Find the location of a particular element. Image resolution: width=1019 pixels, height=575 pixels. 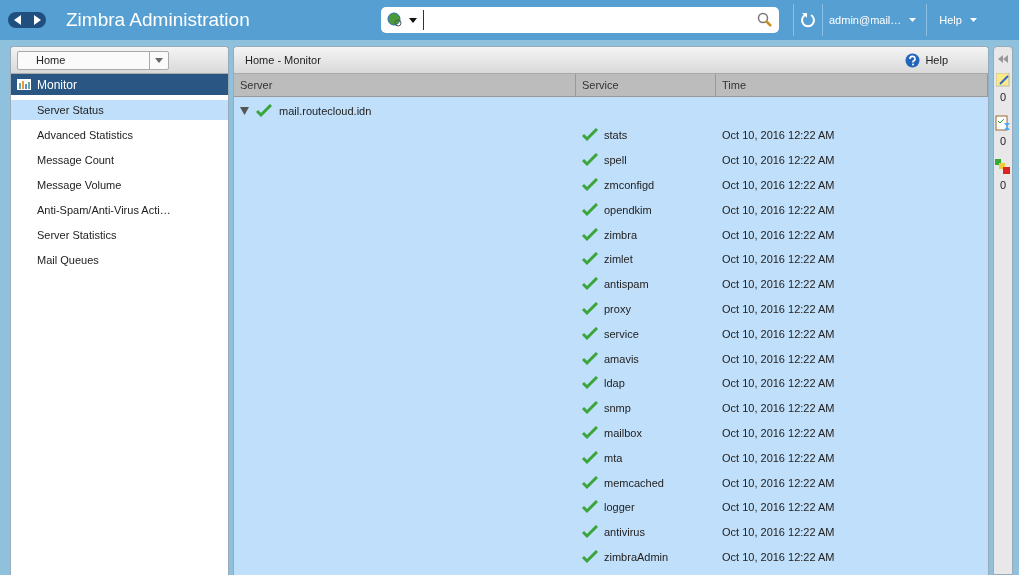

navigation-buttons is located at coordinates (27, 20).